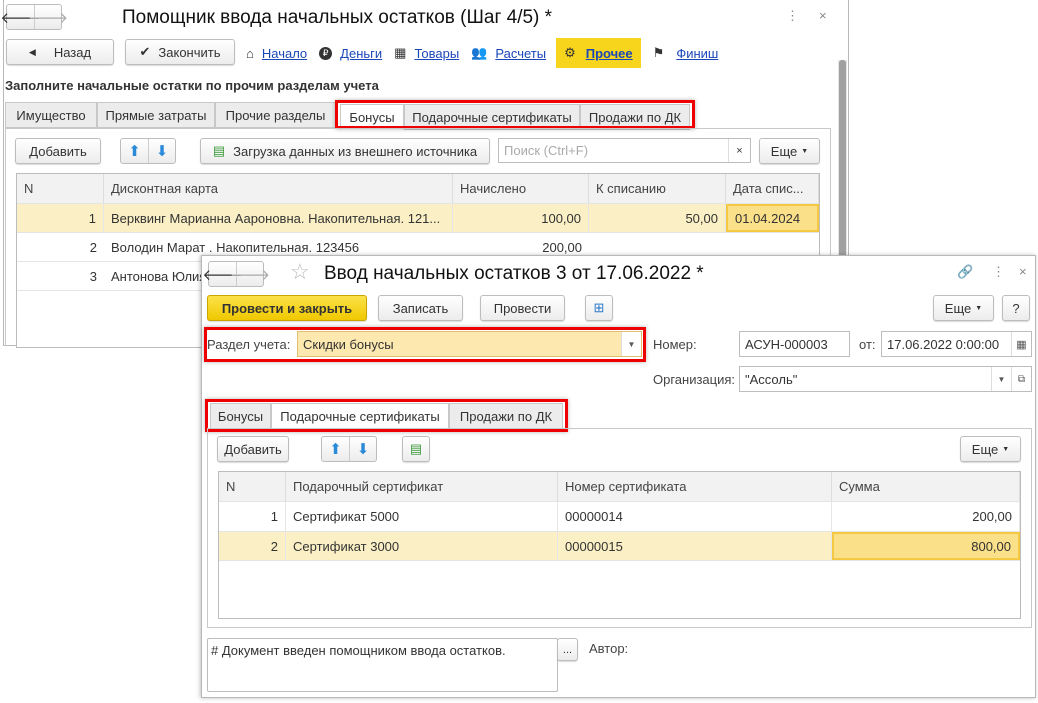 The width and height of the screenshot is (1038, 703). I want to click on check-icon: ✔, so click(145, 51).